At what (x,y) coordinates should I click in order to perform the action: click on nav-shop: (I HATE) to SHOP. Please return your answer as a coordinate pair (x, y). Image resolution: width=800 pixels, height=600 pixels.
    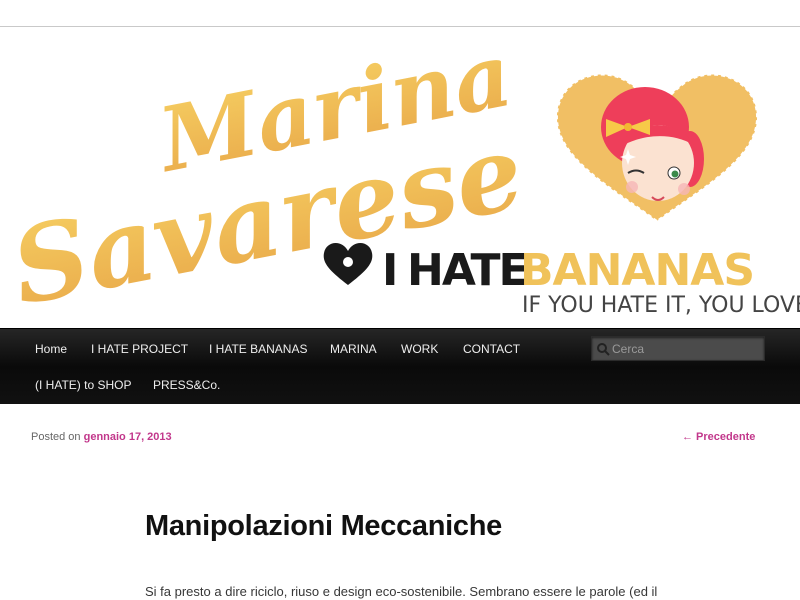
    Looking at the image, I should click on (83, 385).